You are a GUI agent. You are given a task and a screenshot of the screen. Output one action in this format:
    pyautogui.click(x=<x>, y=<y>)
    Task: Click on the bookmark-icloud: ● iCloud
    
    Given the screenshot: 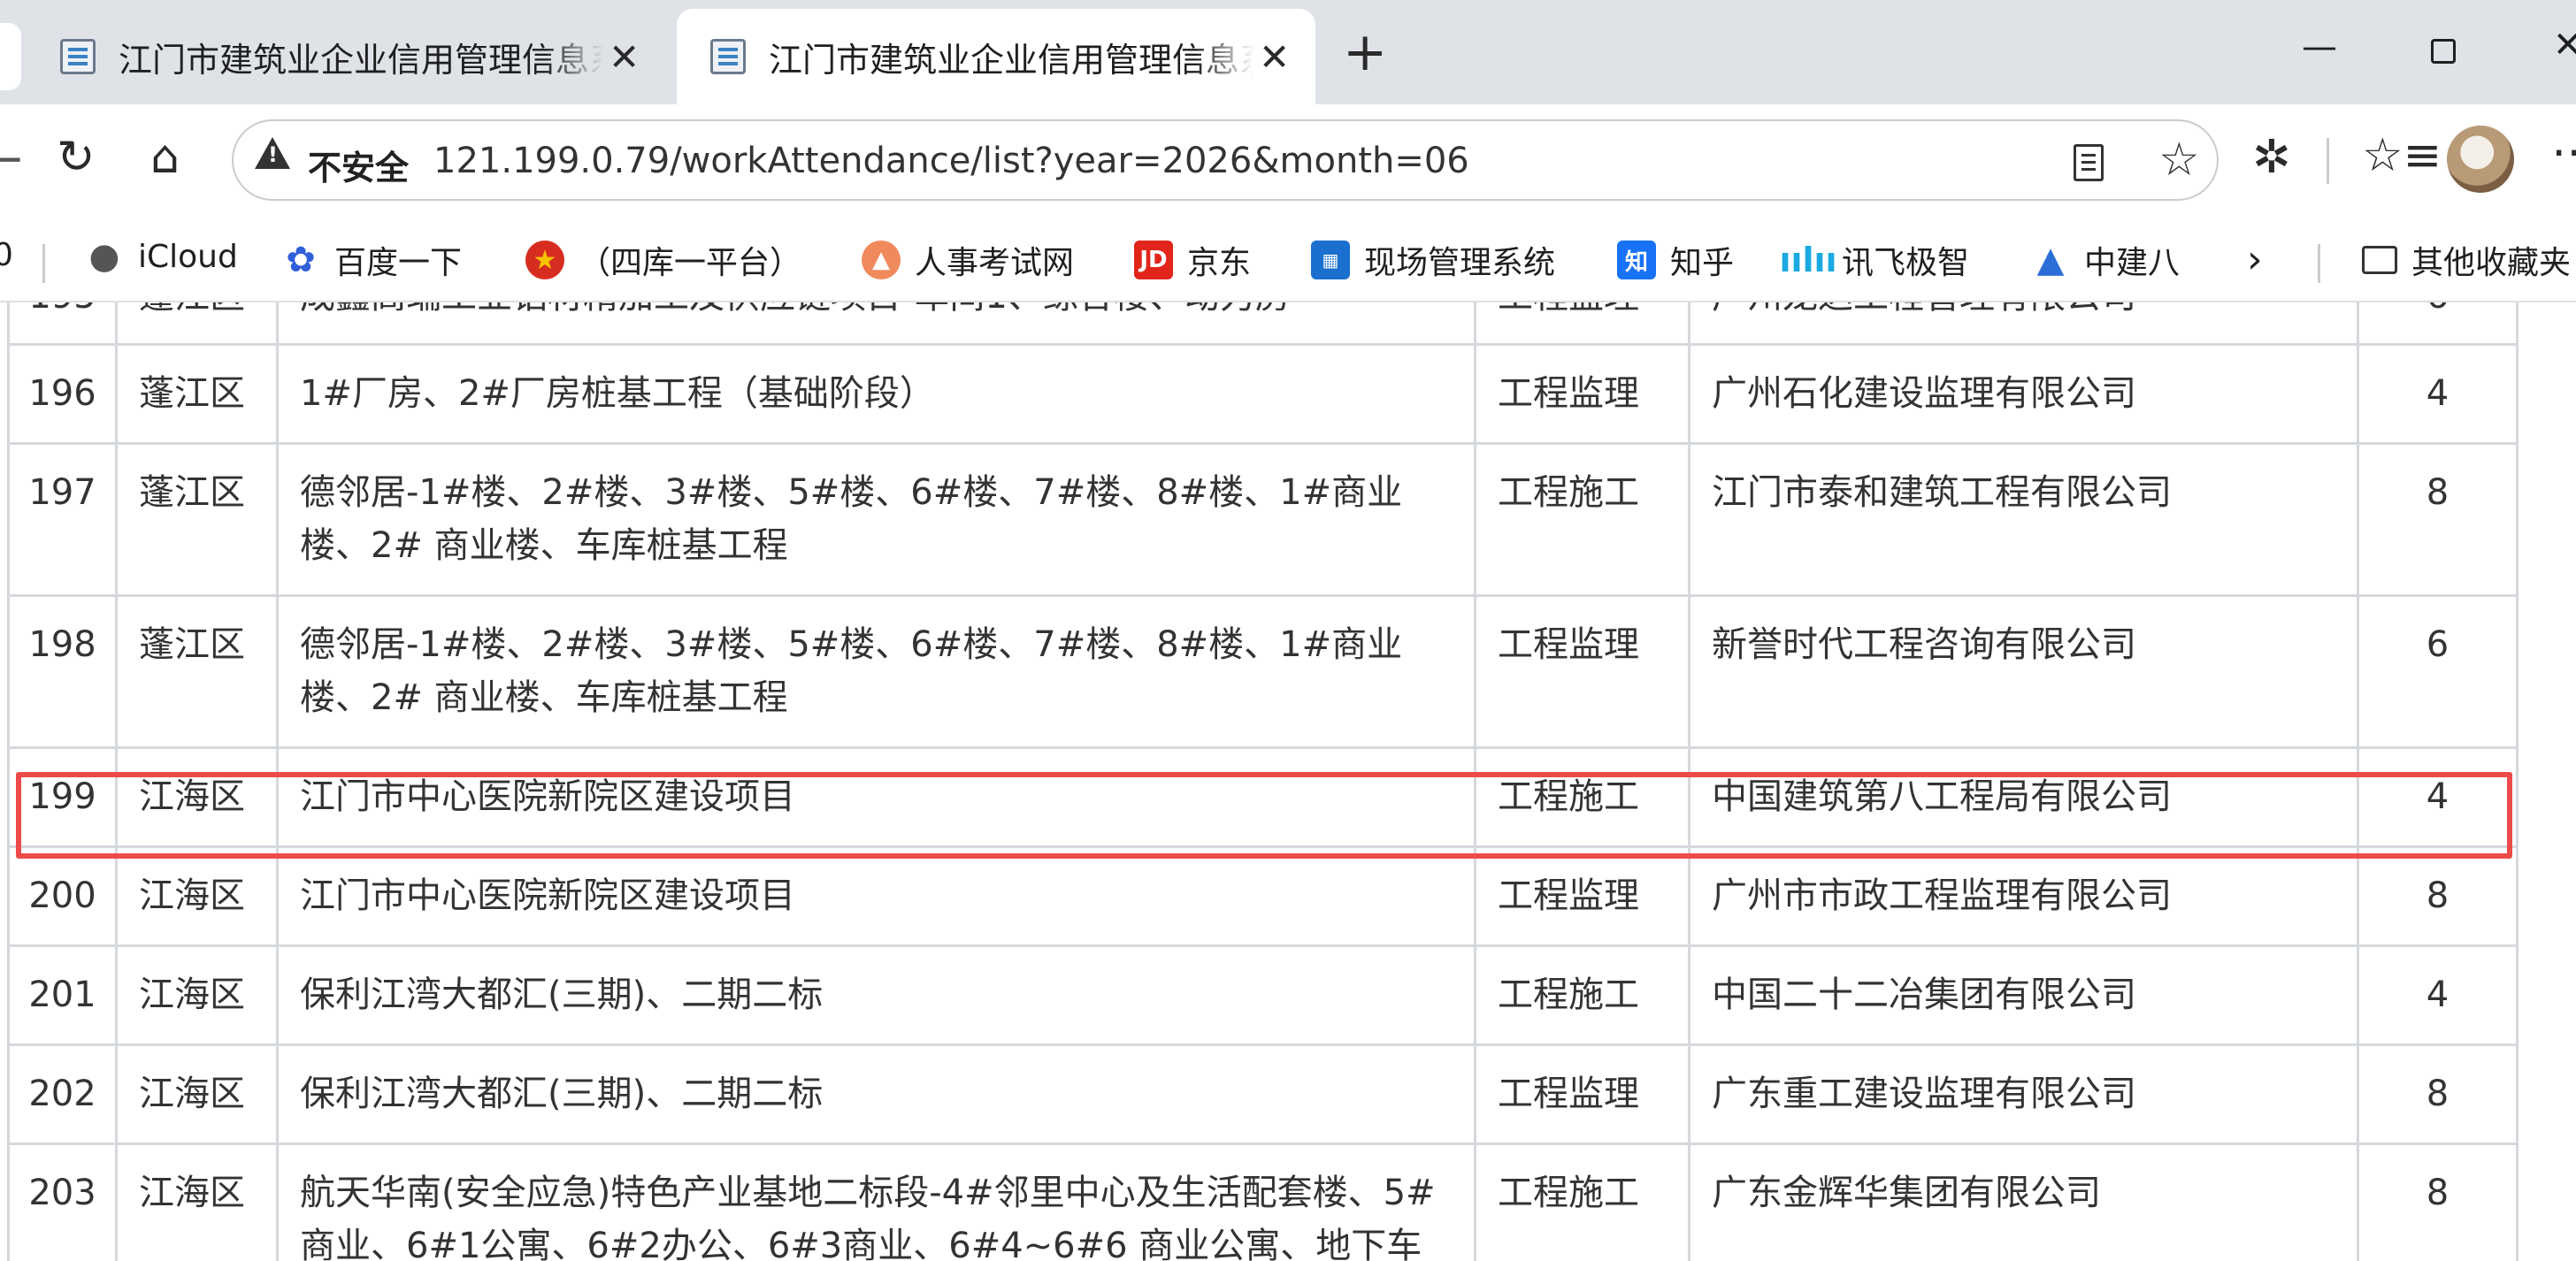 What is the action you would take?
    pyautogui.click(x=161, y=256)
    